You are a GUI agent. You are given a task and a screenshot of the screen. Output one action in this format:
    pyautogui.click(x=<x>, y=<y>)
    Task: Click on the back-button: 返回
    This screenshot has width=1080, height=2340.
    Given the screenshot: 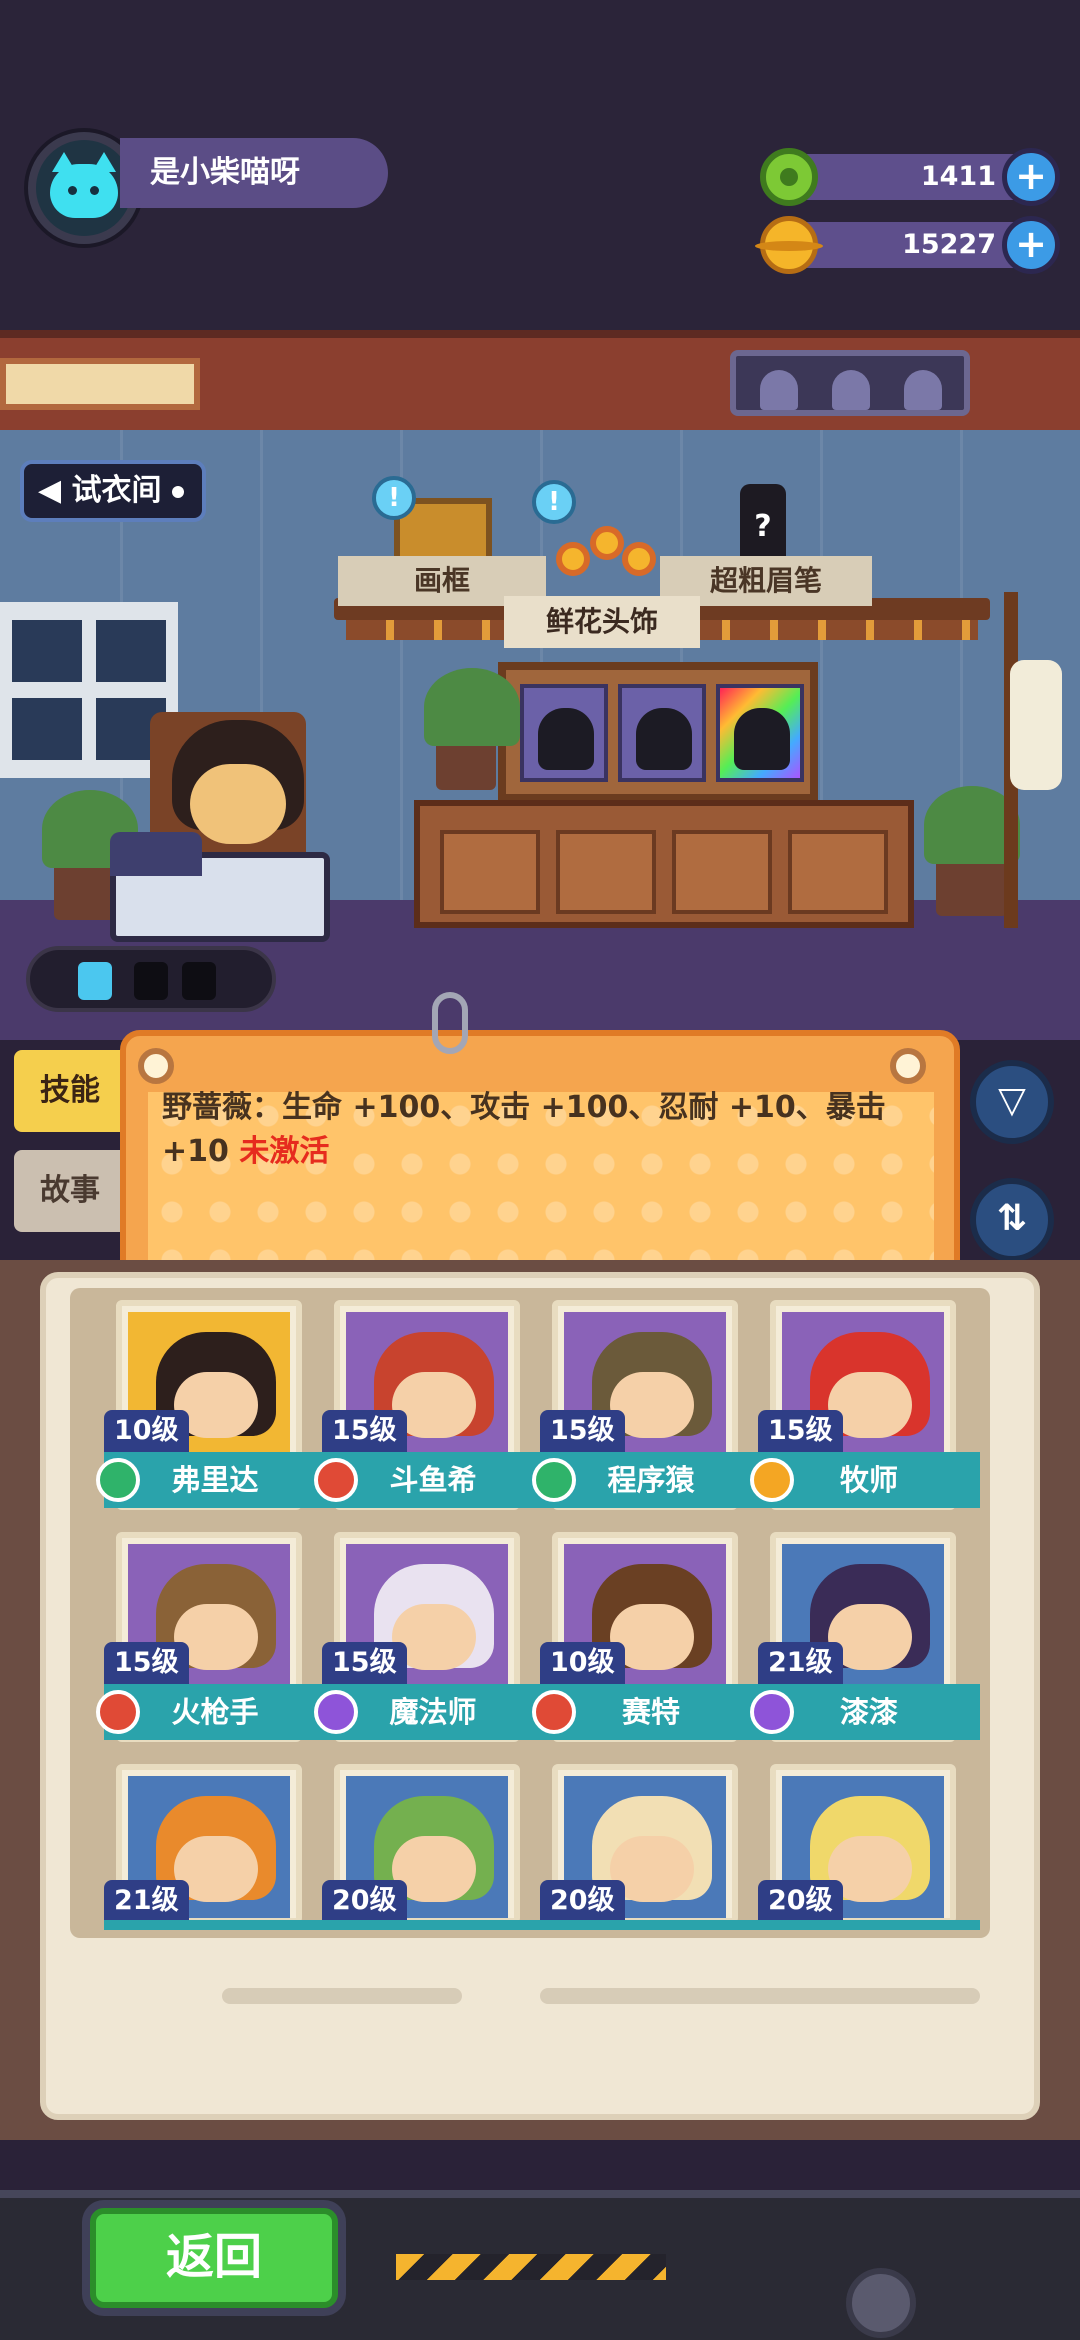 What is the action you would take?
    pyautogui.click(x=214, y=2258)
    